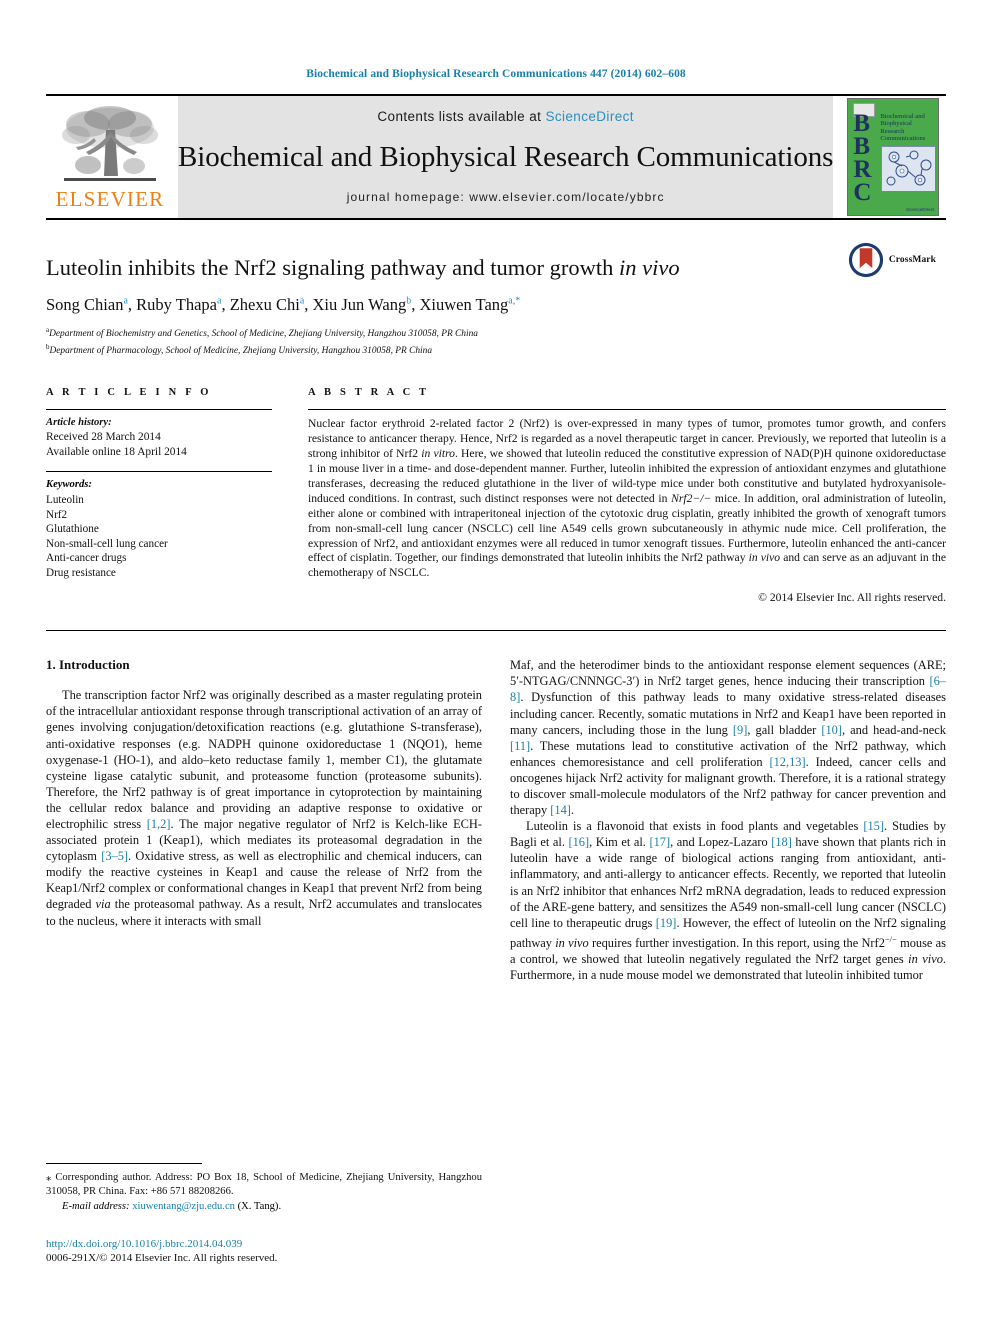 The image size is (992, 1323). What do you see at coordinates (124, 1163) in the screenshot?
I see `footnote-divider` at bounding box center [124, 1163].